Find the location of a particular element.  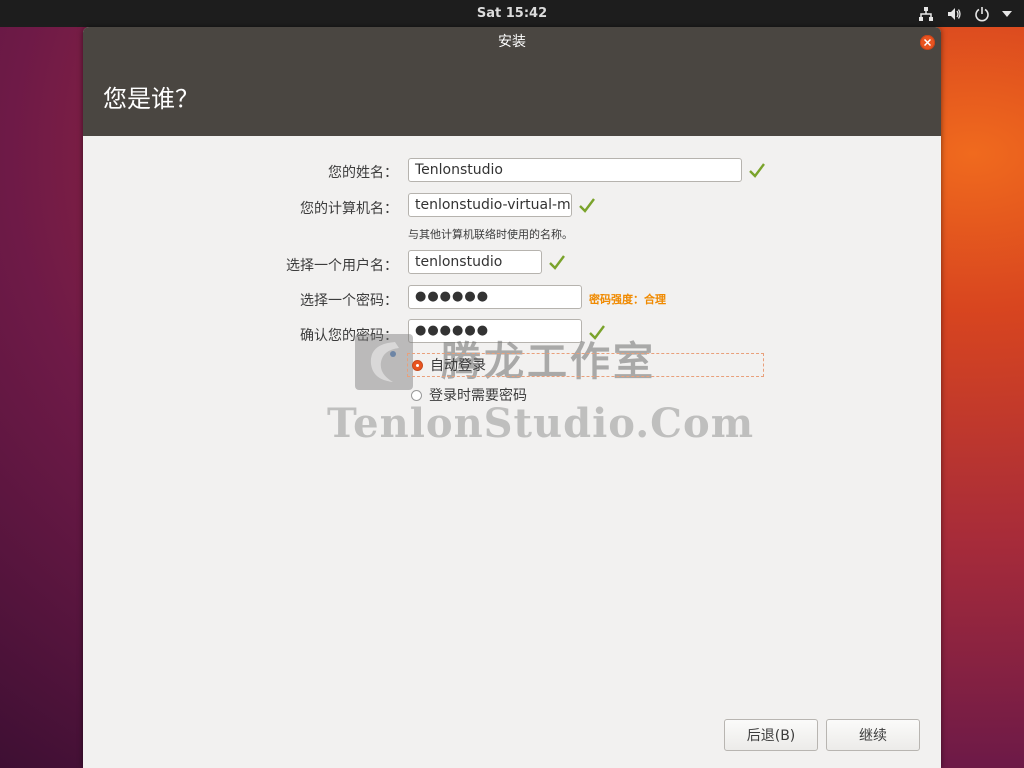

auto-login-label: 自动登录 is located at coordinates (458, 366).